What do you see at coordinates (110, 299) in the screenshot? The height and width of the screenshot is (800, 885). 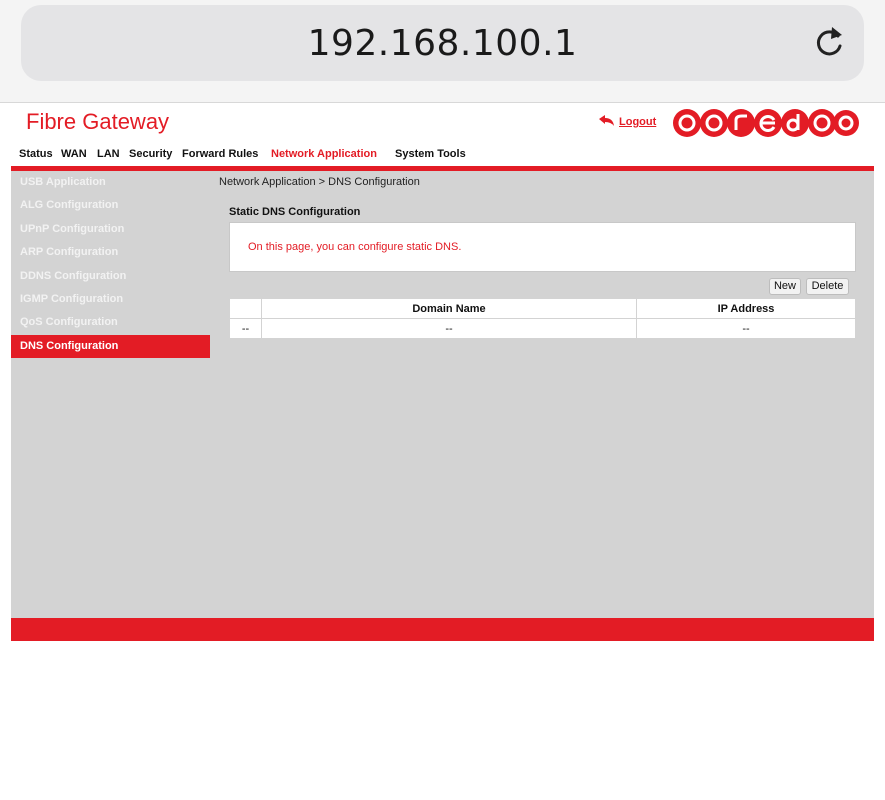 I see `sidebar-item-igmp-configuration: IGMP Configuration` at bounding box center [110, 299].